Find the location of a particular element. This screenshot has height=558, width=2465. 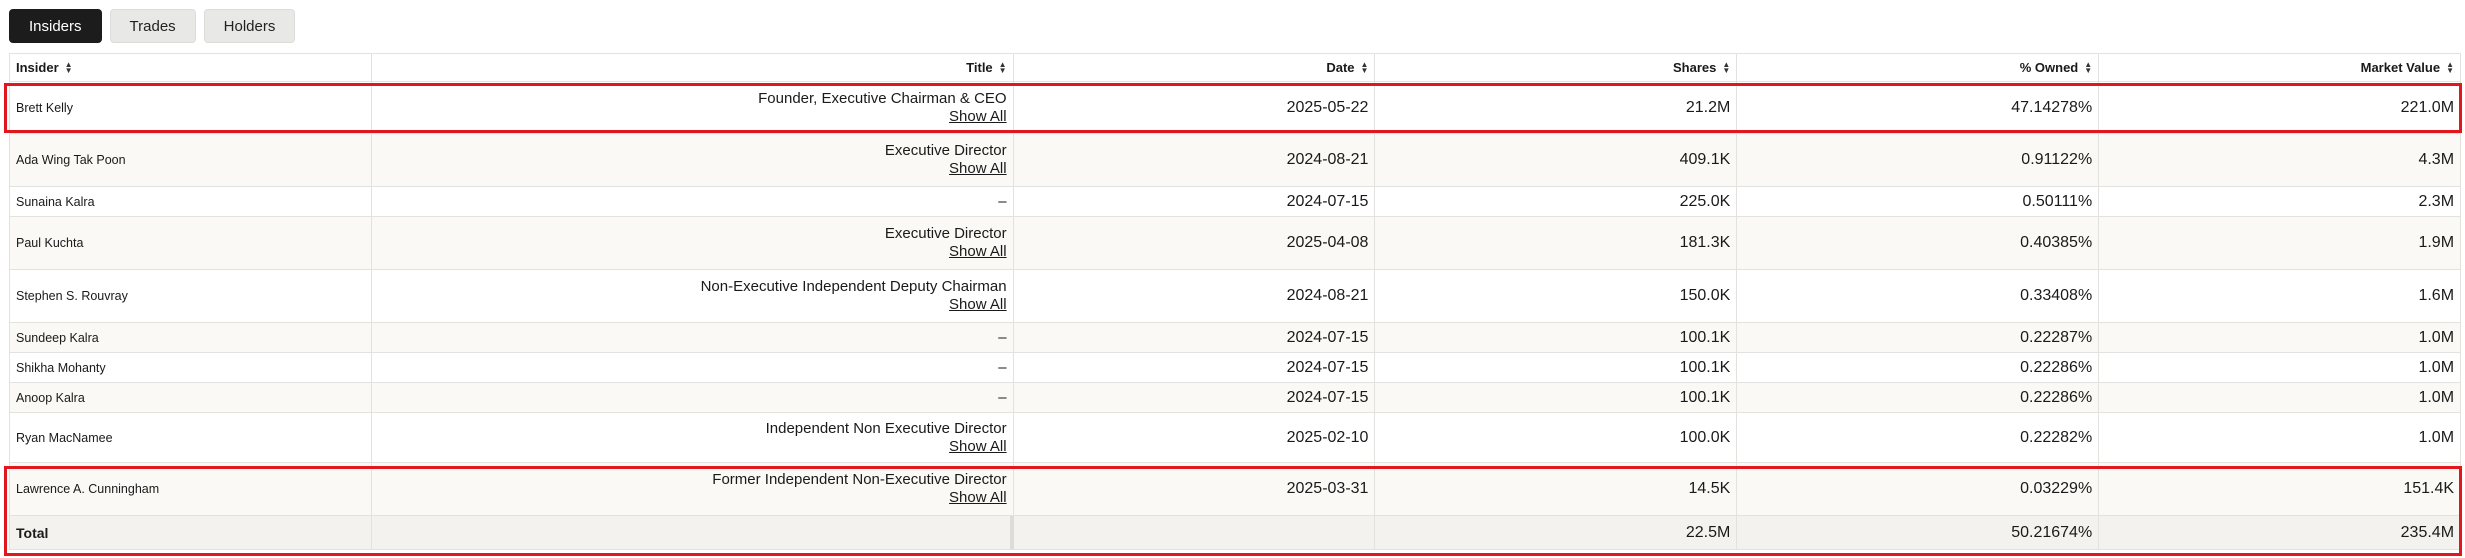

table-row: Anoop Kalra –2024-07-15 100.1K 0.22286% 1.0M is located at coordinates (1236, 398).